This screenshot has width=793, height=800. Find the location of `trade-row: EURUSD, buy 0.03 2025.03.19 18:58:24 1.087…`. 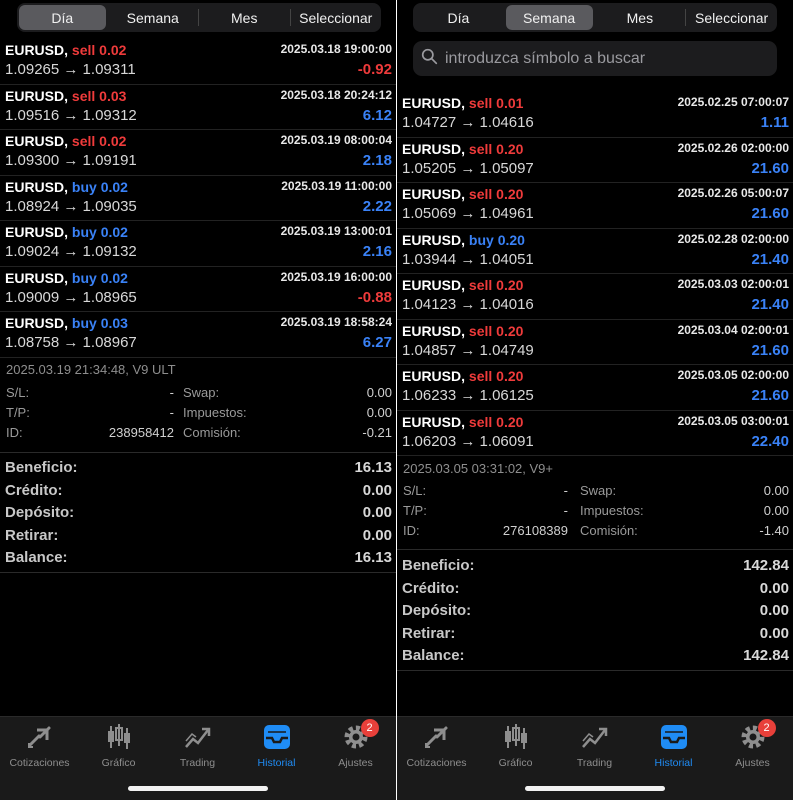

trade-row: EURUSD, buy 0.03 2025.03.19 18:58:24 1.087… is located at coordinates (198, 335).